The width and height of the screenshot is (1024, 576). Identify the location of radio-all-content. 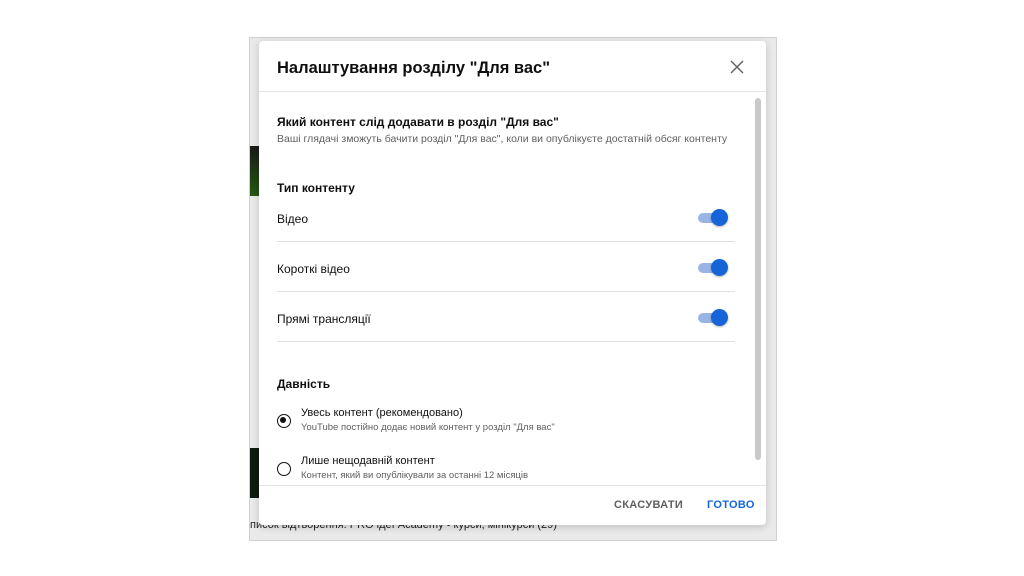
(284, 421).